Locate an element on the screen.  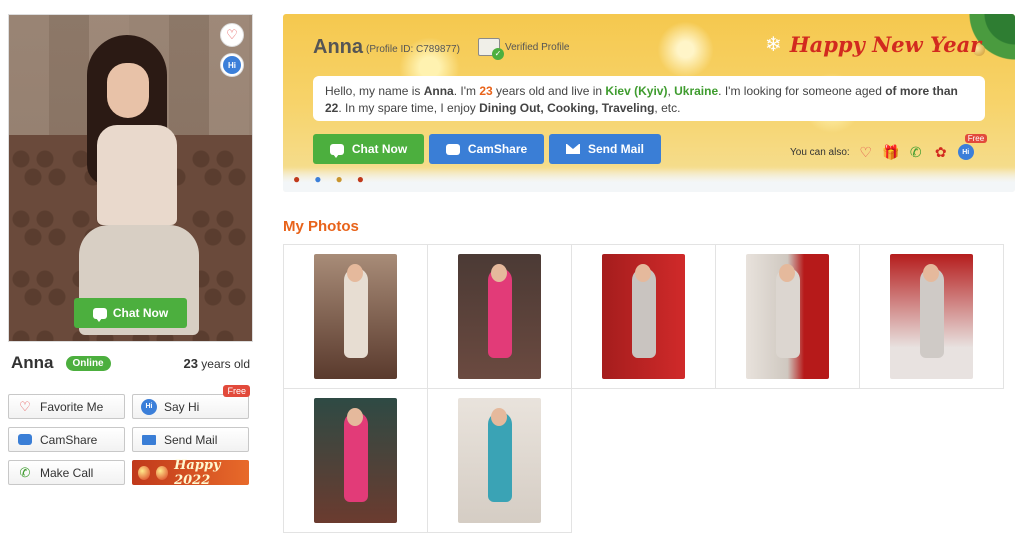
banner-send-mail-button: Send Mail is located at coordinates (605, 149).